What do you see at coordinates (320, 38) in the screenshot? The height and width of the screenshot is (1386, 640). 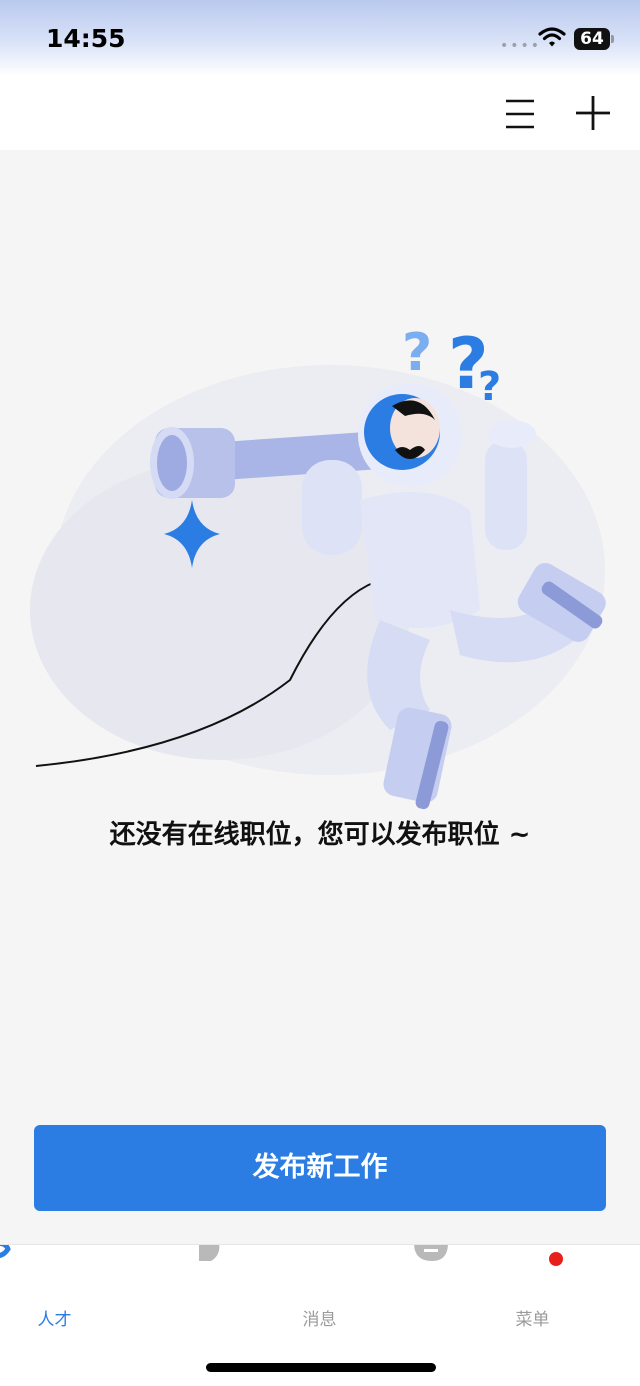 I see `status-bar: 14:55 •••• 64` at bounding box center [320, 38].